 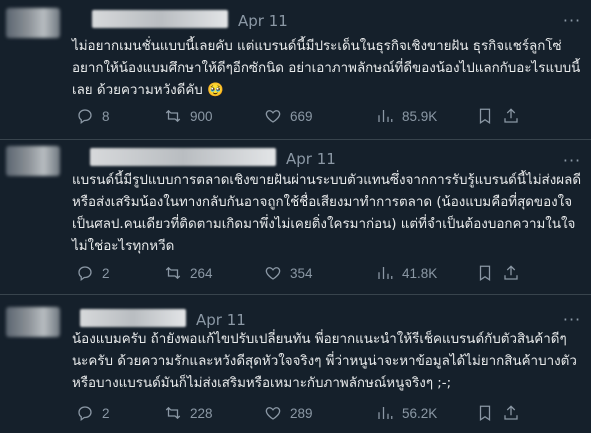 I want to click on view-count: 56.2K, so click(x=420, y=413).